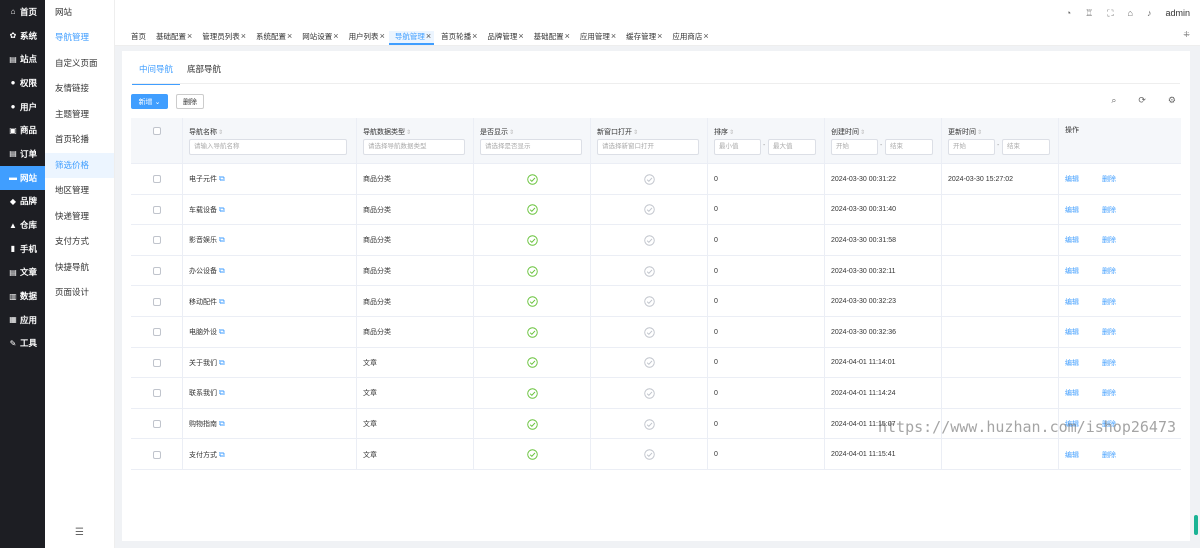 This screenshot has width=1200, height=548. Describe the element at coordinates (1130, 13) in the screenshot. I see `home-icon: ⌂` at that location.